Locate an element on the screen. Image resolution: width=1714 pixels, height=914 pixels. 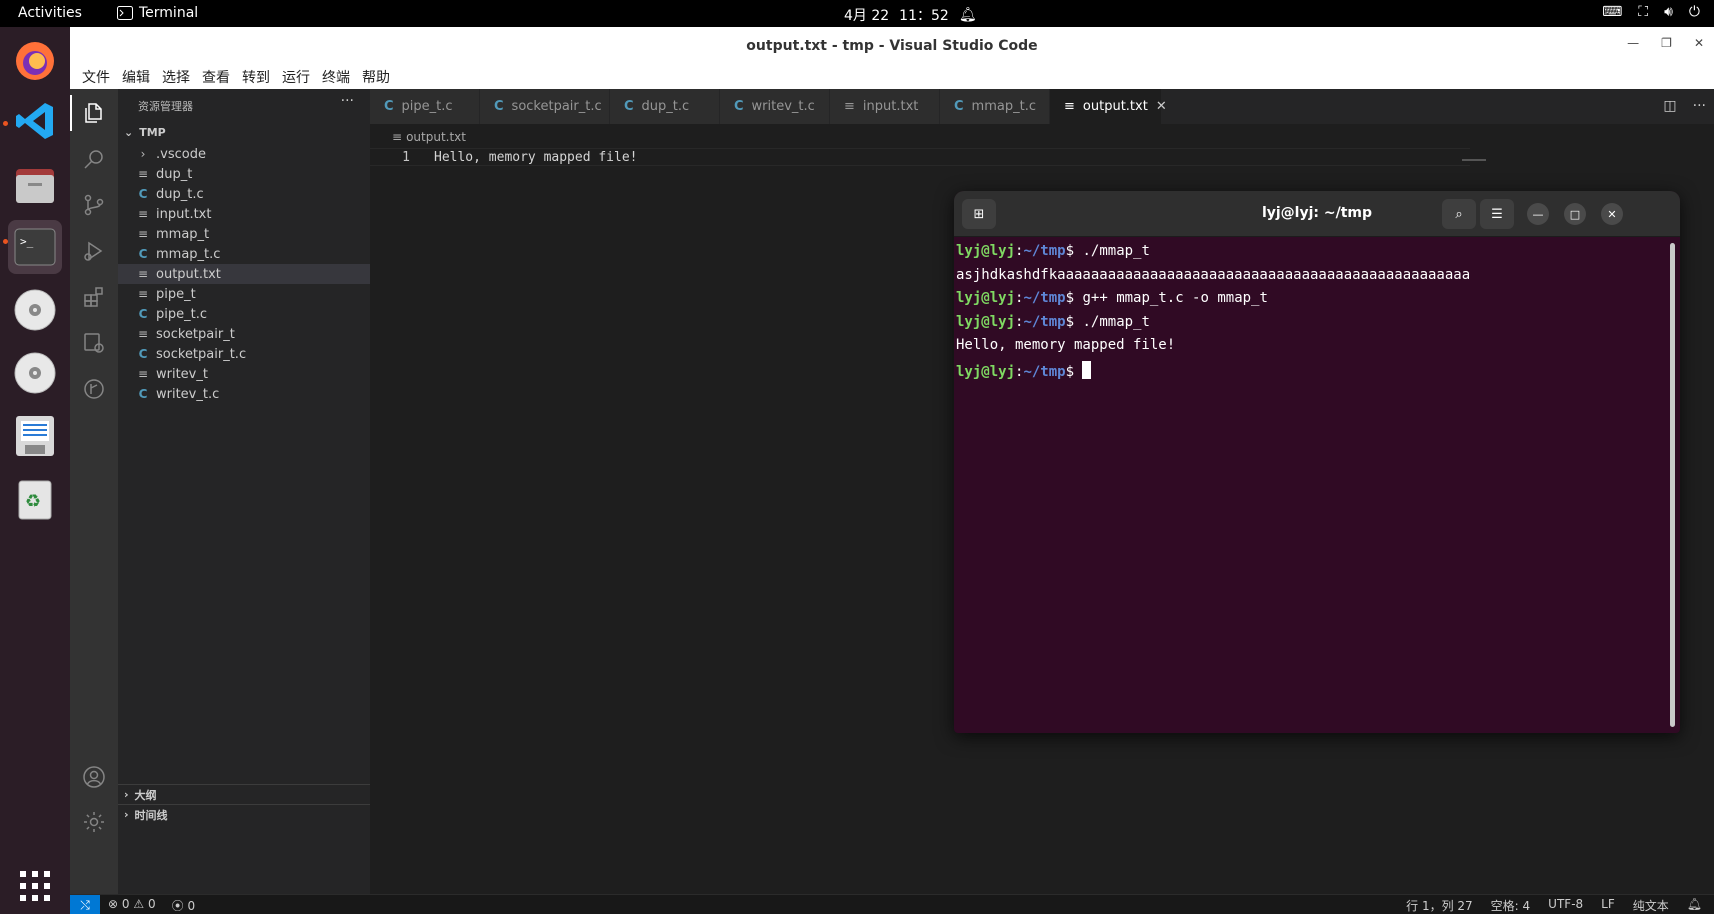
indentation: 空格: 4 is located at coordinates (1511, 905).